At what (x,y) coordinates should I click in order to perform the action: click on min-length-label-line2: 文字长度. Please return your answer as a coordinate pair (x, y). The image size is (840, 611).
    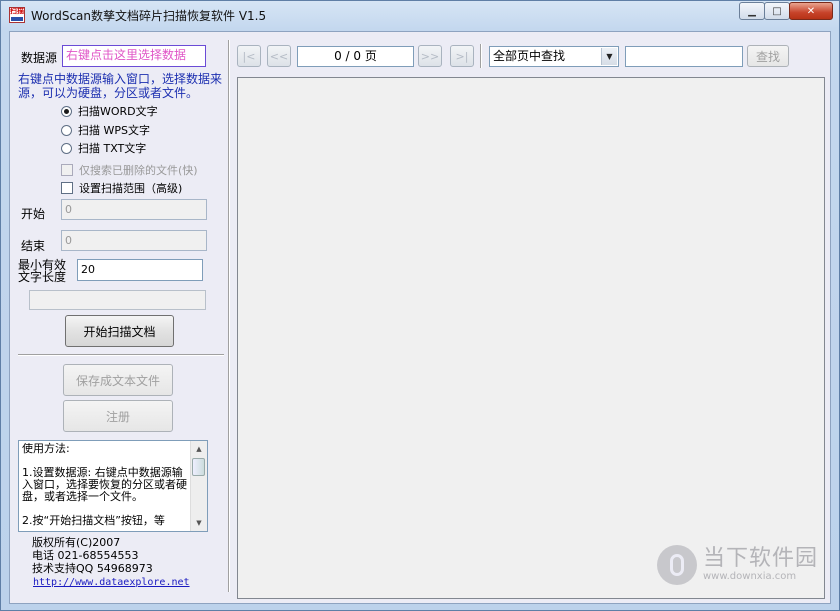
    Looking at the image, I should click on (42, 277).